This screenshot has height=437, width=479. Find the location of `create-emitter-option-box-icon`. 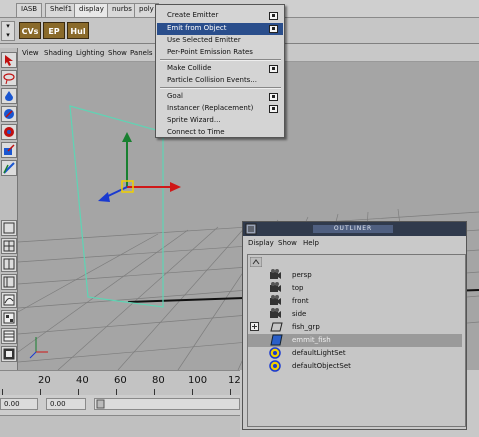

create-emitter-option-box-icon is located at coordinates (273, 16).